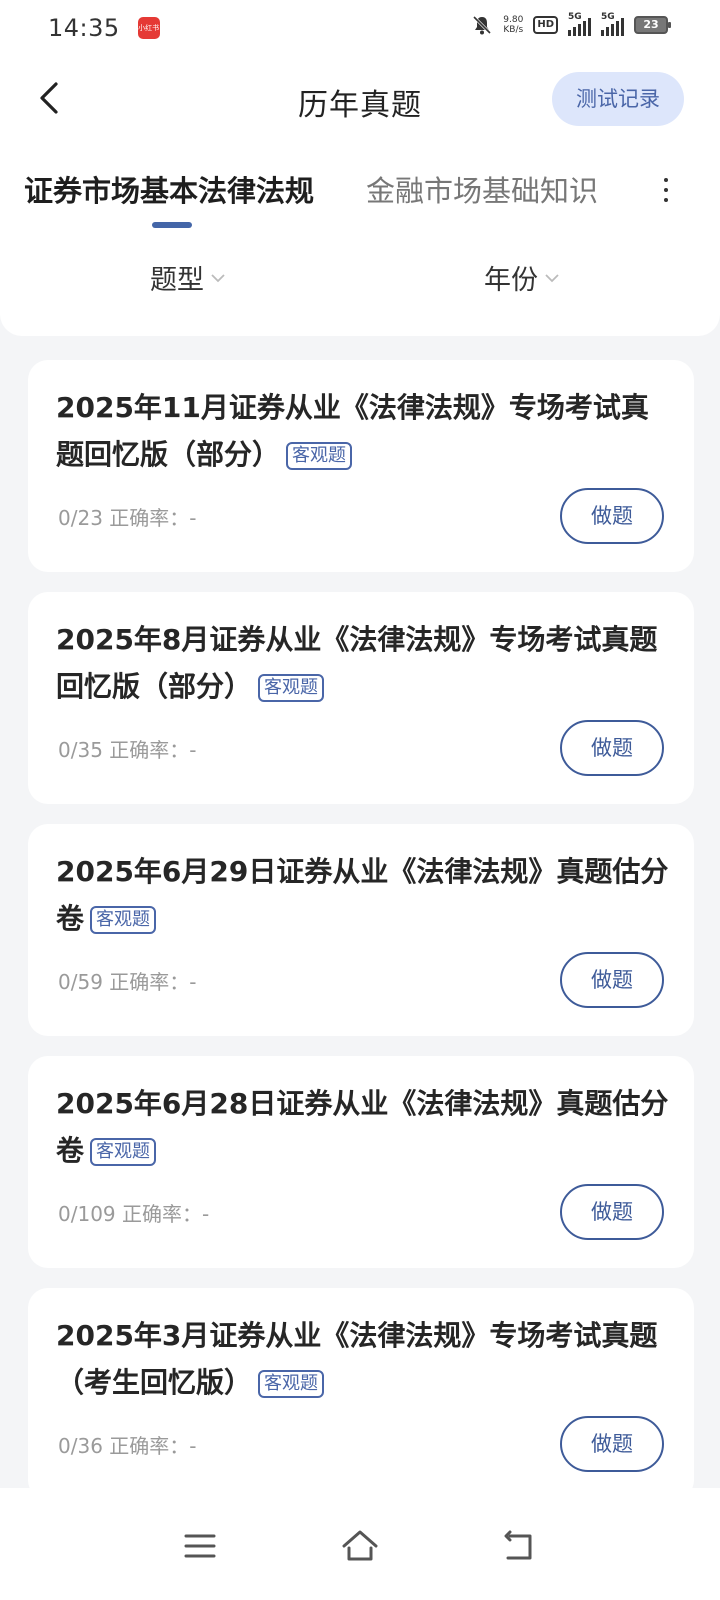 The height and width of the screenshot is (1600, 720). What do you see at coordinates (482, 189) in the screenshot?
I see `tab-financial-basics: 金融市场基础知识` at bounding box center [482, 189].